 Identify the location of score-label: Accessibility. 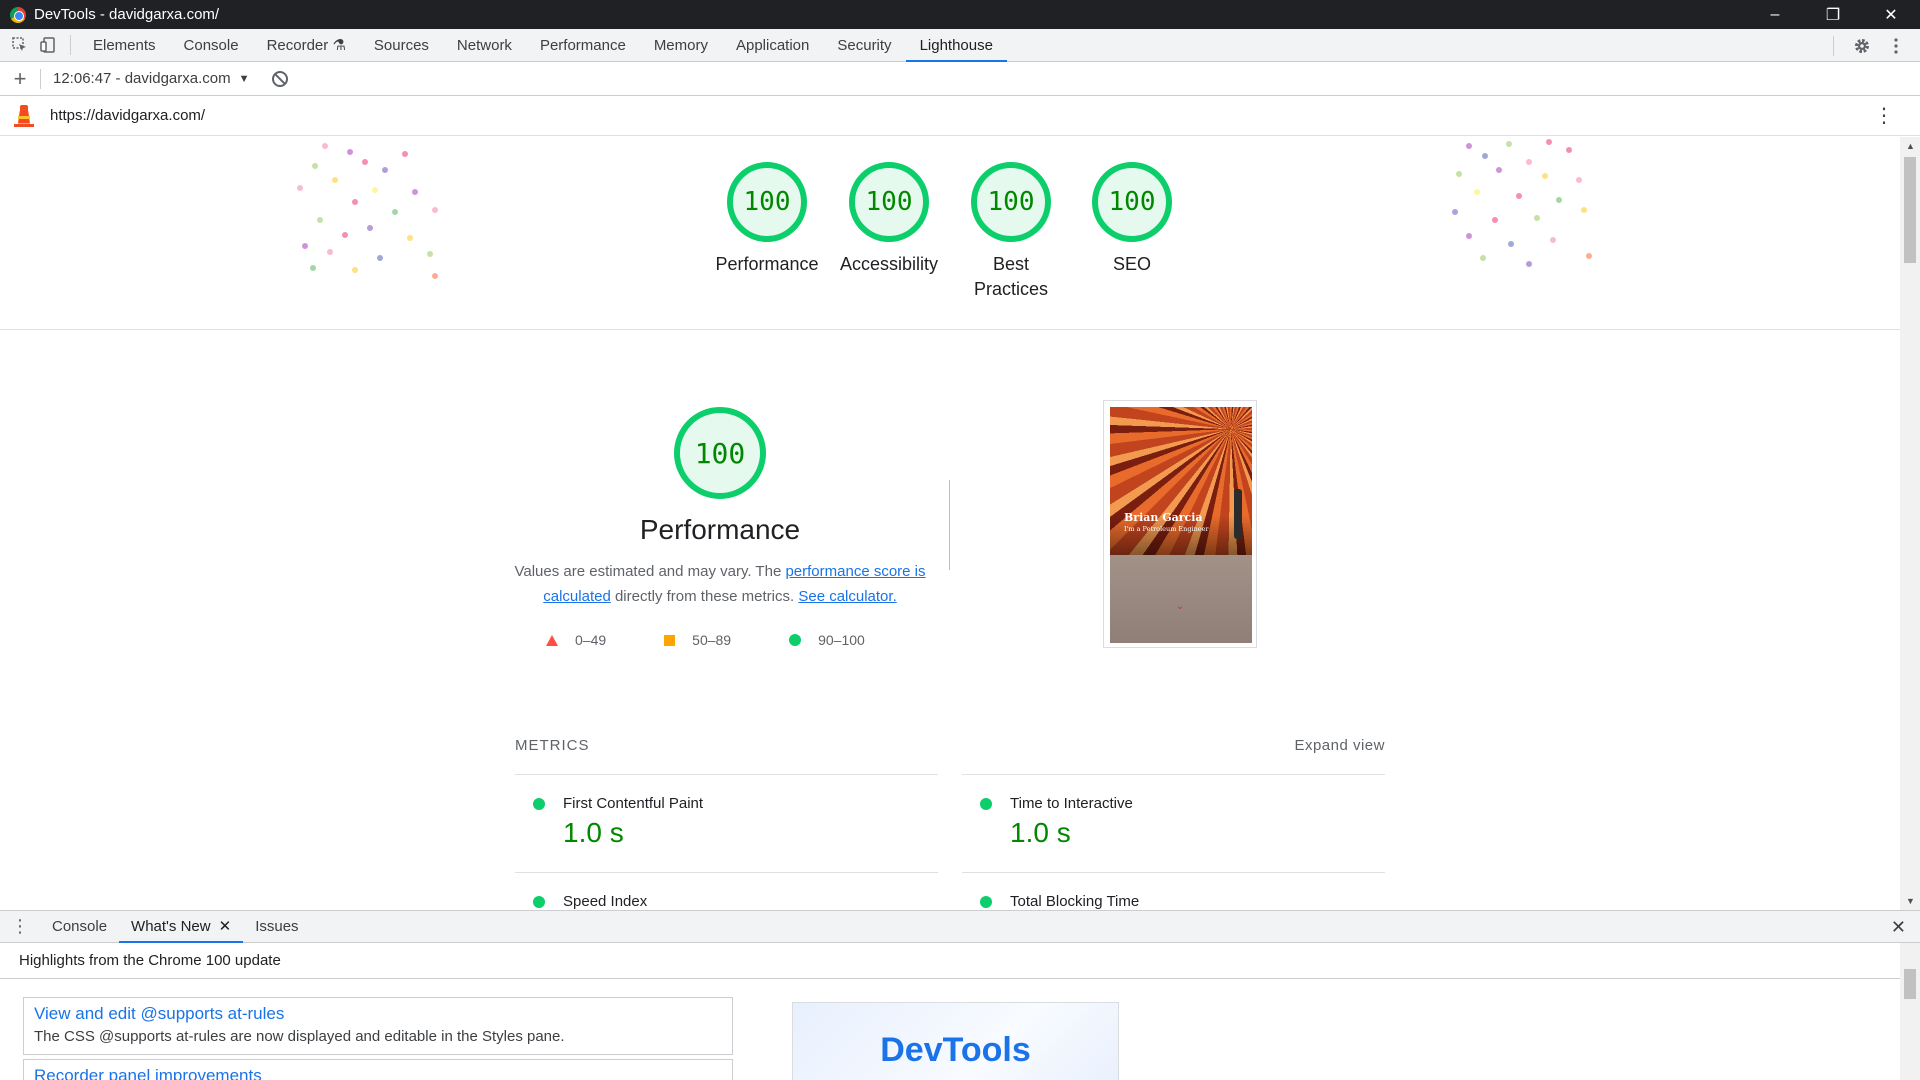
(889, 264).